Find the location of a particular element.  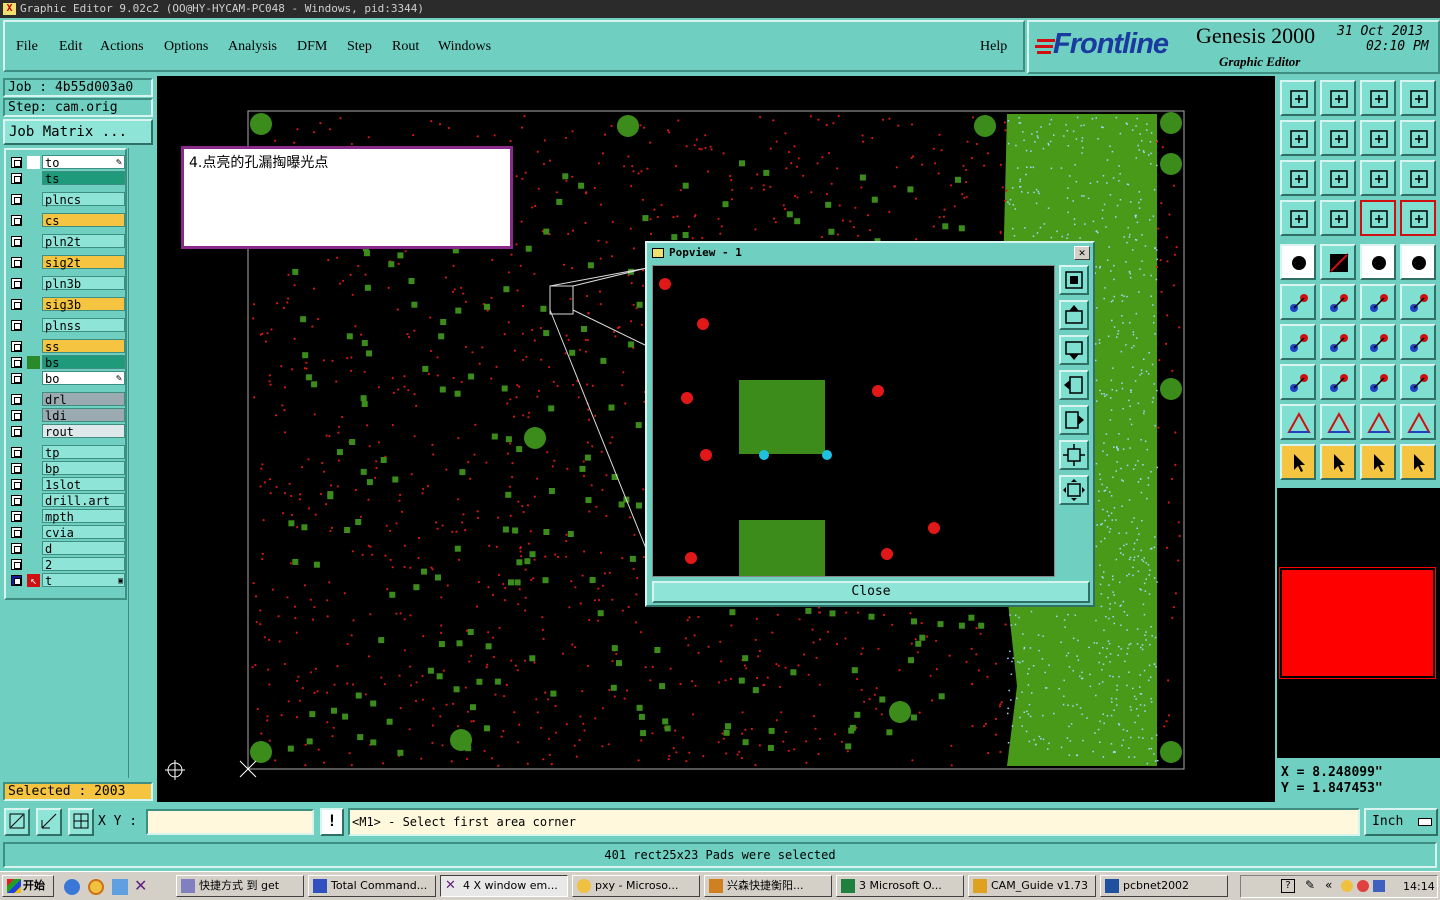

layer-compare-button is located at coordinates (1378, 218).